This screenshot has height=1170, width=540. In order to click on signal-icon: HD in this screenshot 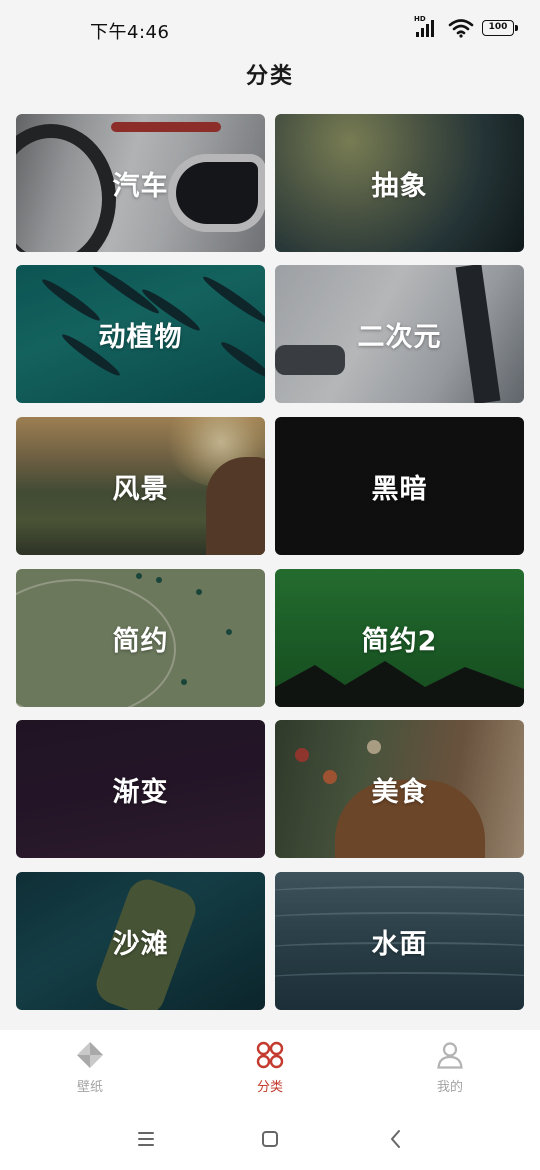, I will do `click(427, 26)`.